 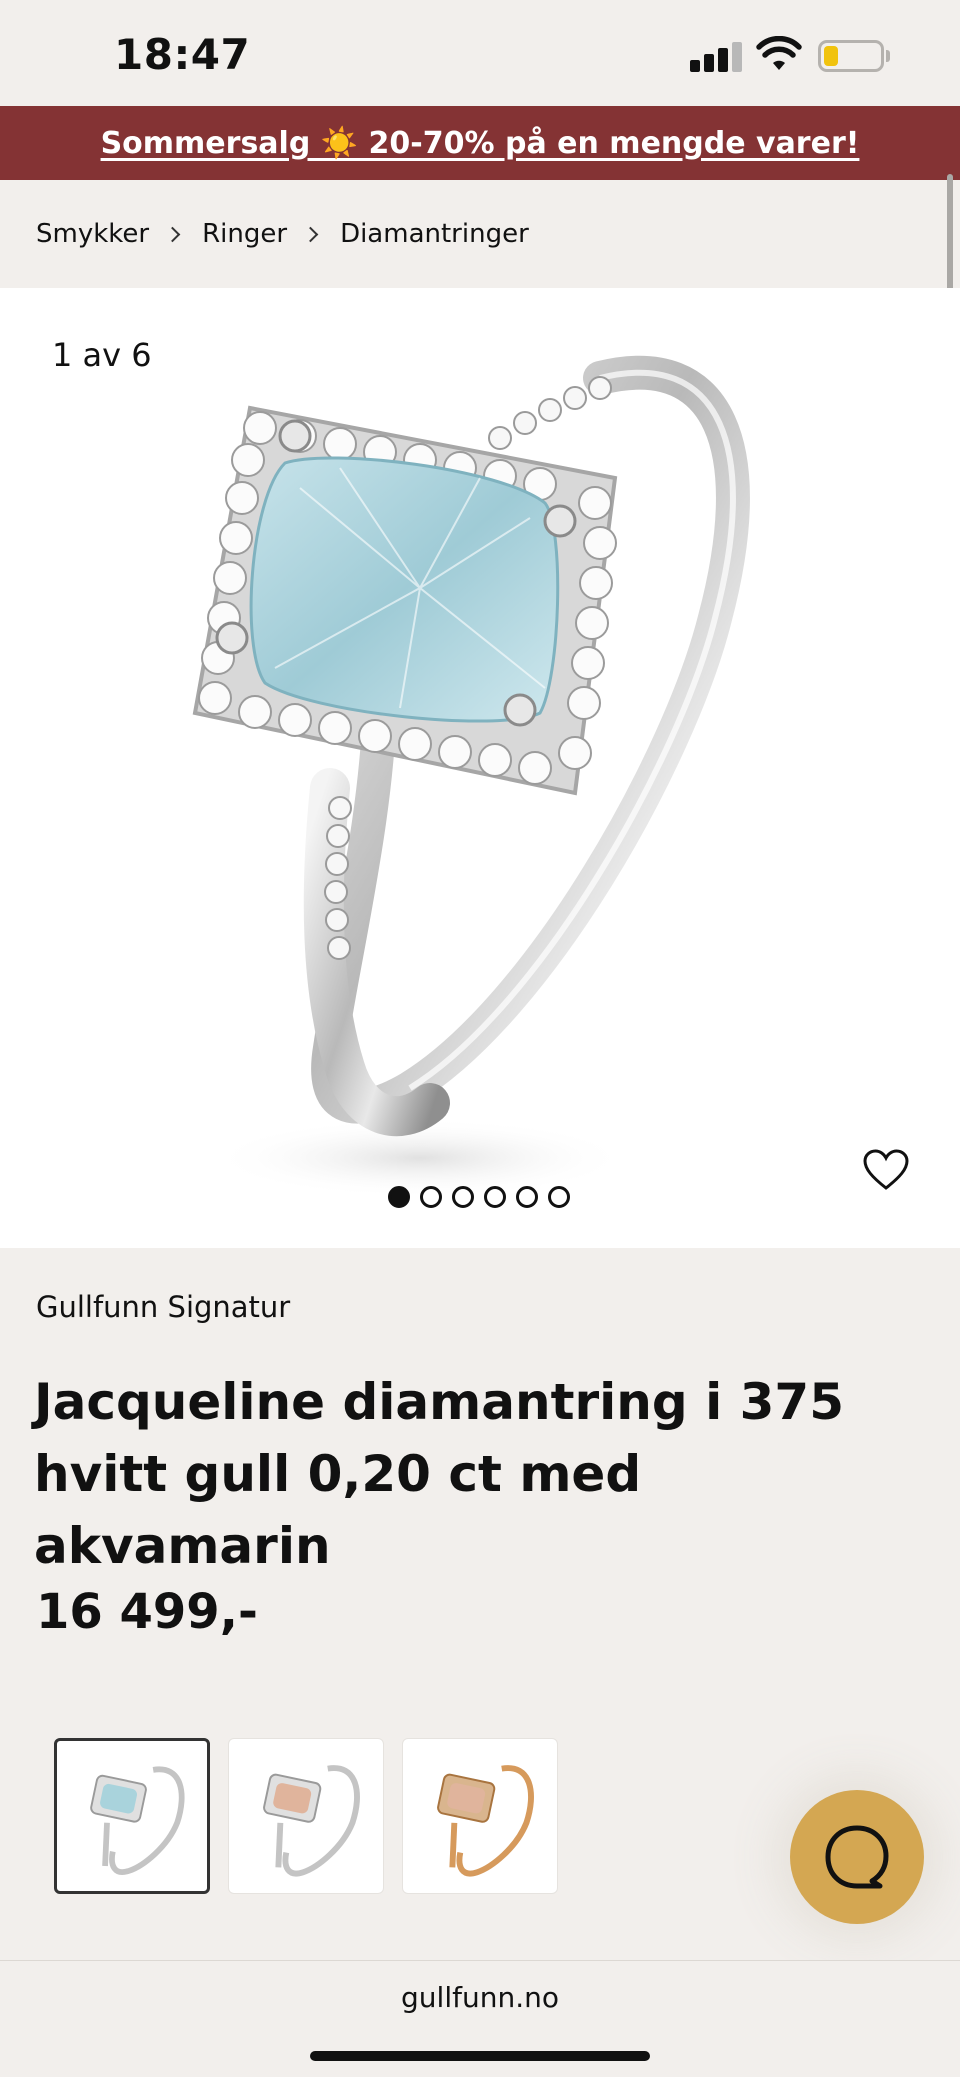 I want to click on signal-icon, so click(x=716, y=56).